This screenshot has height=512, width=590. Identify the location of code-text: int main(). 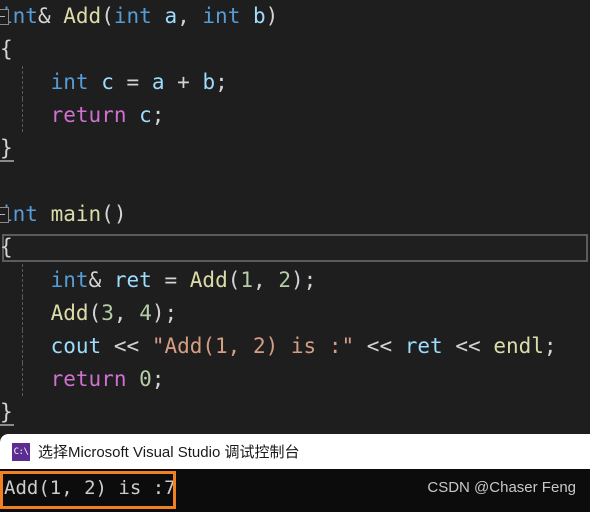
(63, 214).